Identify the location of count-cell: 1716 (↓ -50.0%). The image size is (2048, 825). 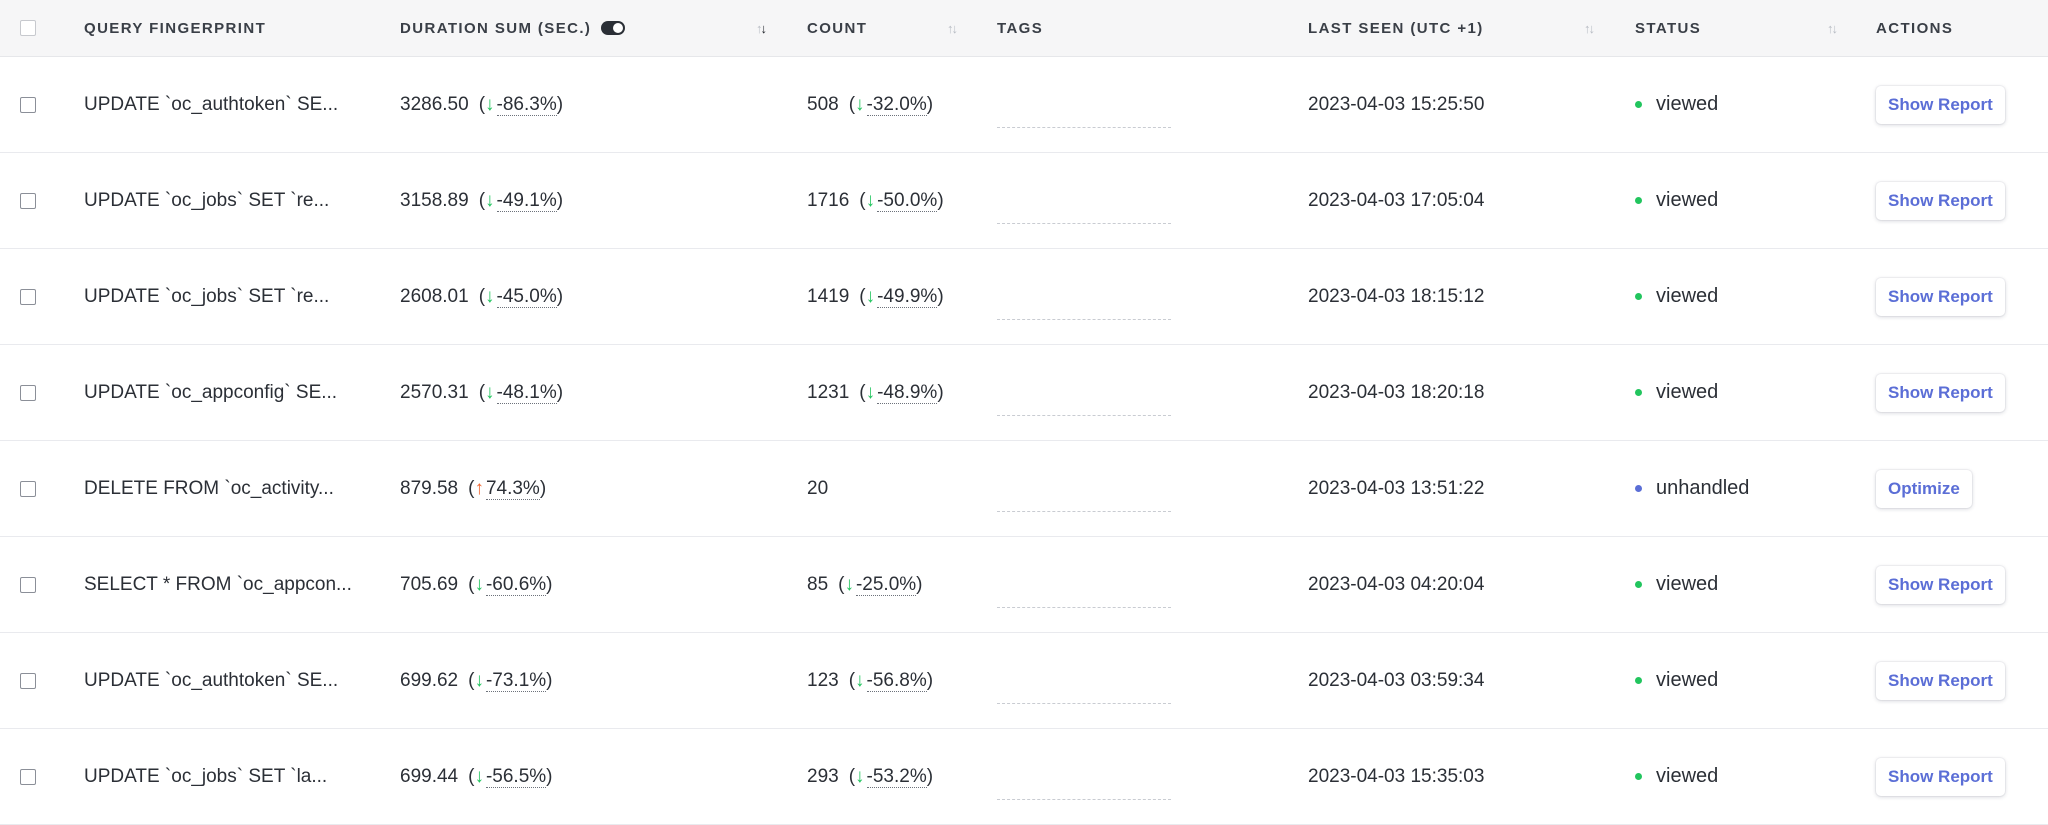
(875, 200).